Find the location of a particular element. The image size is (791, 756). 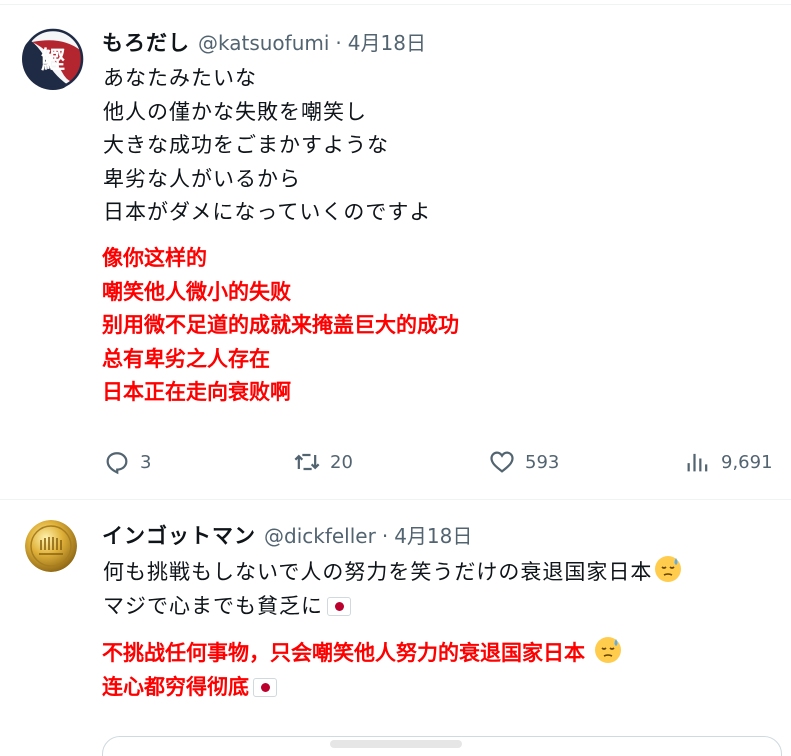

avatar-logo-text: 鰹 is located at coordinates (53, 60).